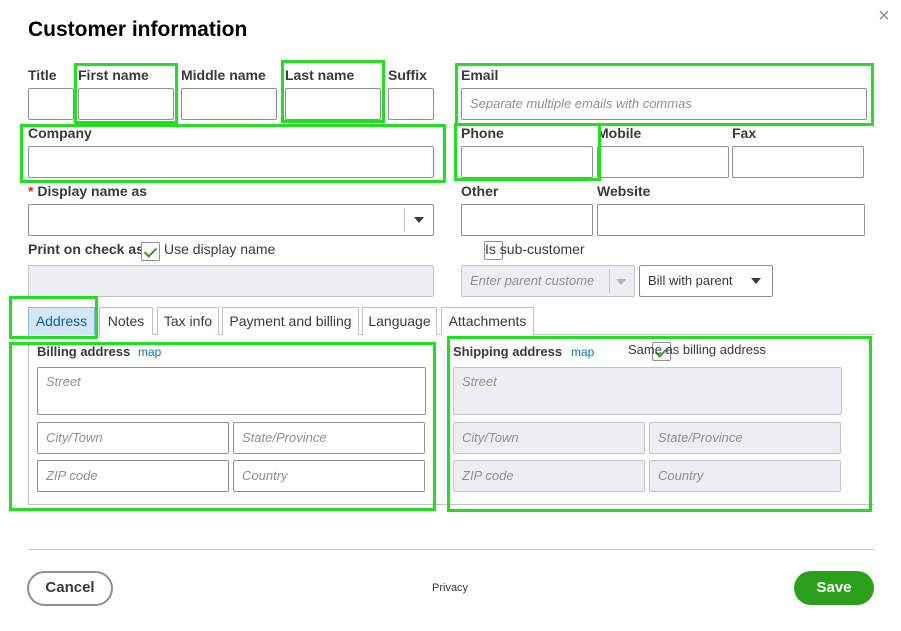  Describe the element at coordinates (527, 220) in the screenshot. I see `other-input` at that location.